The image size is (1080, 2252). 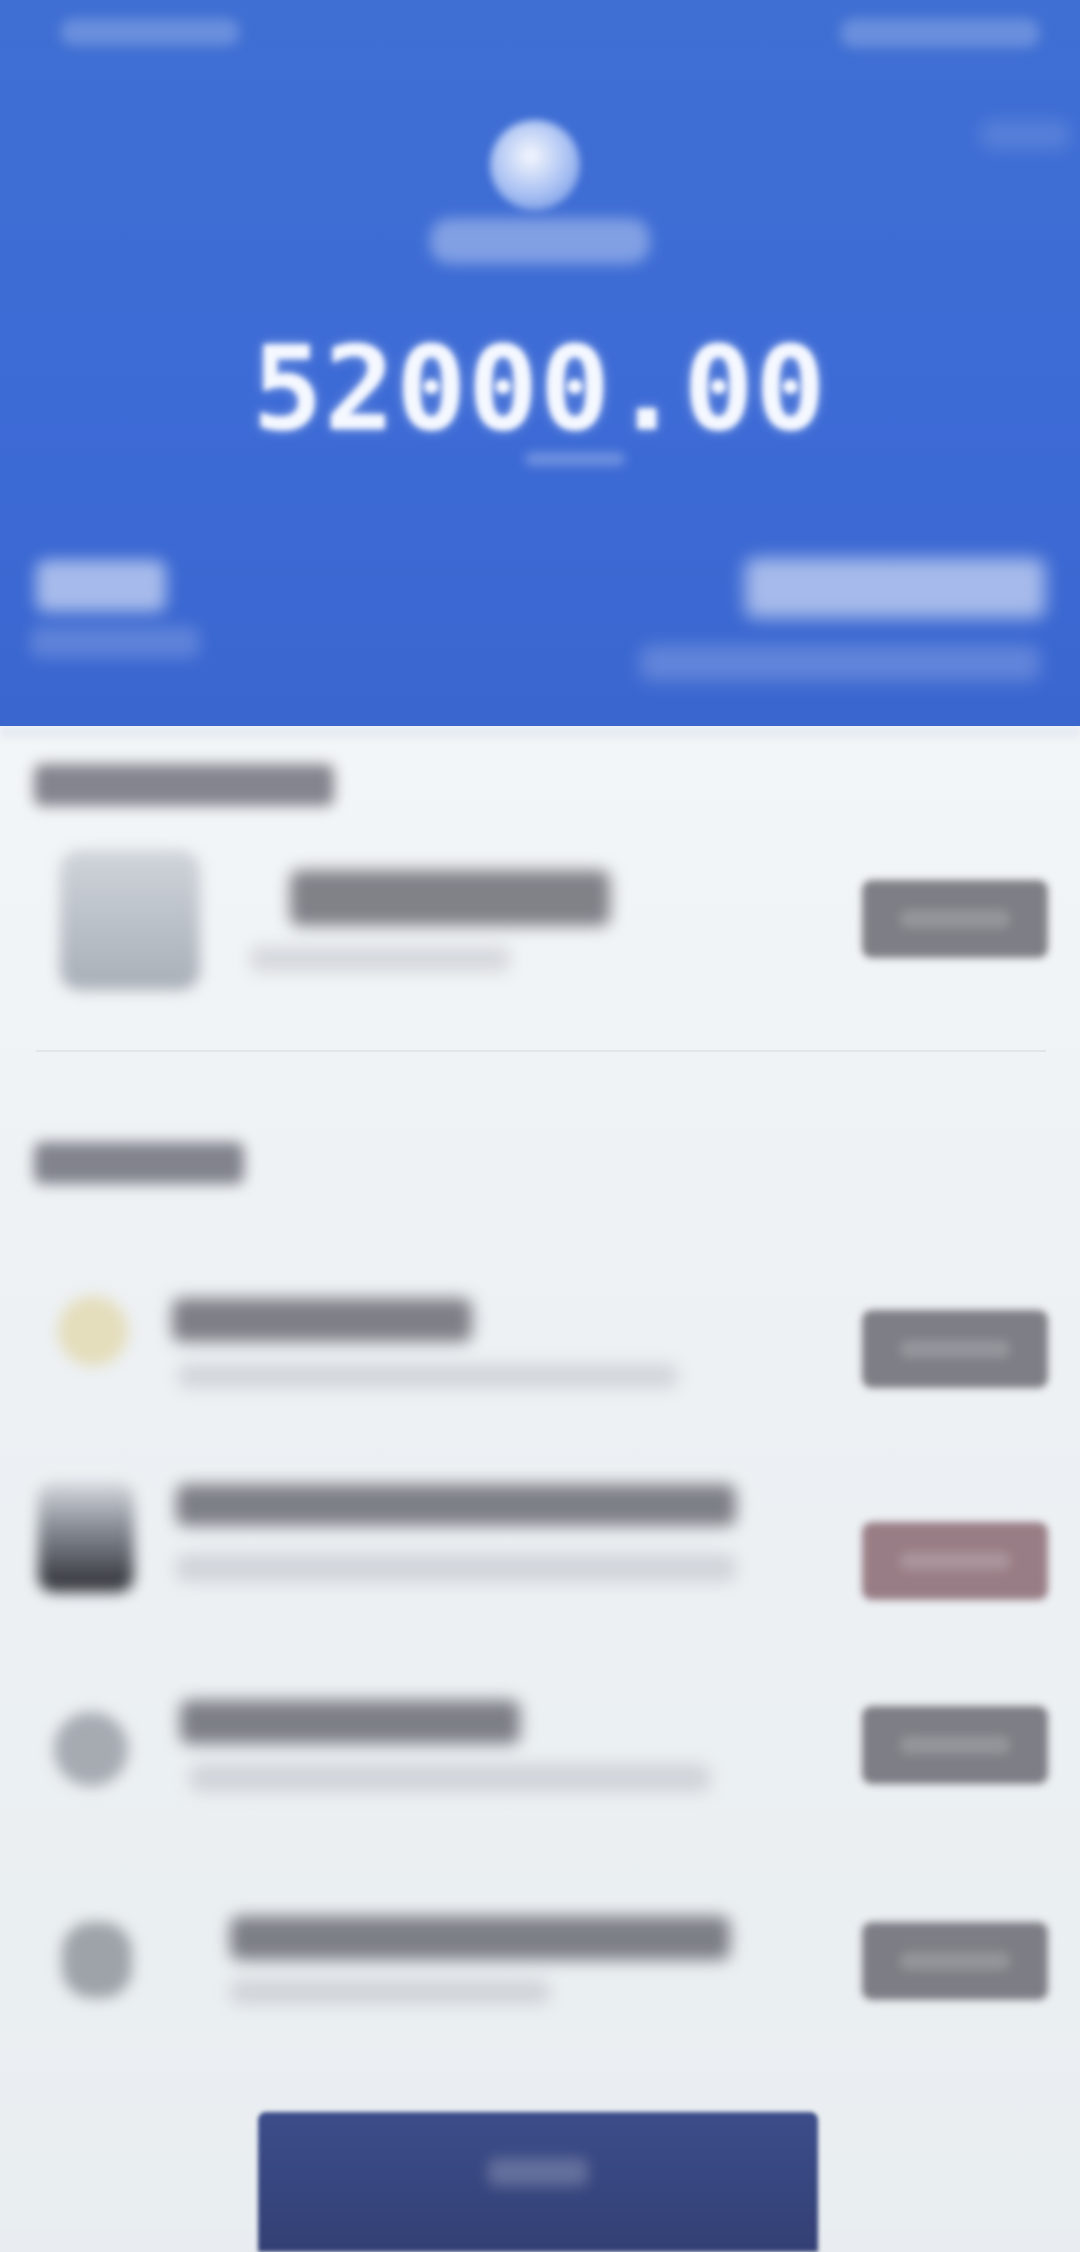 What do you see at coordinates (940, 33) in the screenshot?
I see `top-right-action` at bounding box center [940, 33].